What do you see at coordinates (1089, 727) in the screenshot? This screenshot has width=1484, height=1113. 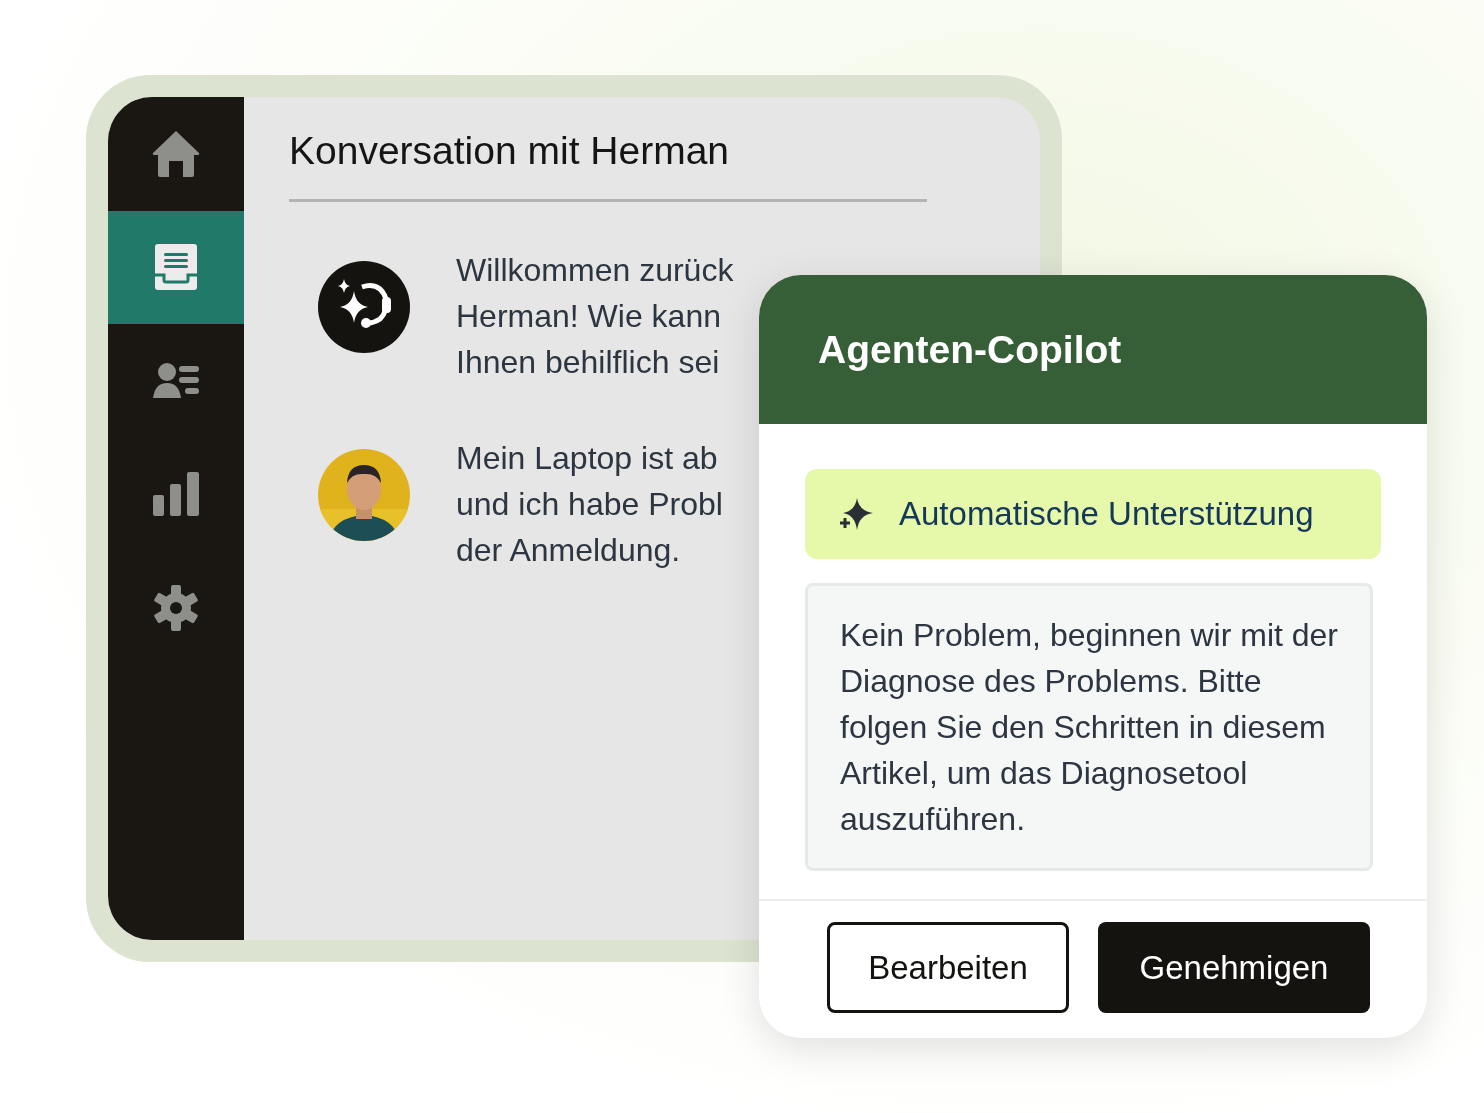 I see `suggestion-text: Kein Problem, beginnen wir mit der Diagnose des Problems. Bitte folgen Sie den Schritten in diesem Artikel, um das Diagnosetool auszuführen.` at bounding box center [1089, 727].